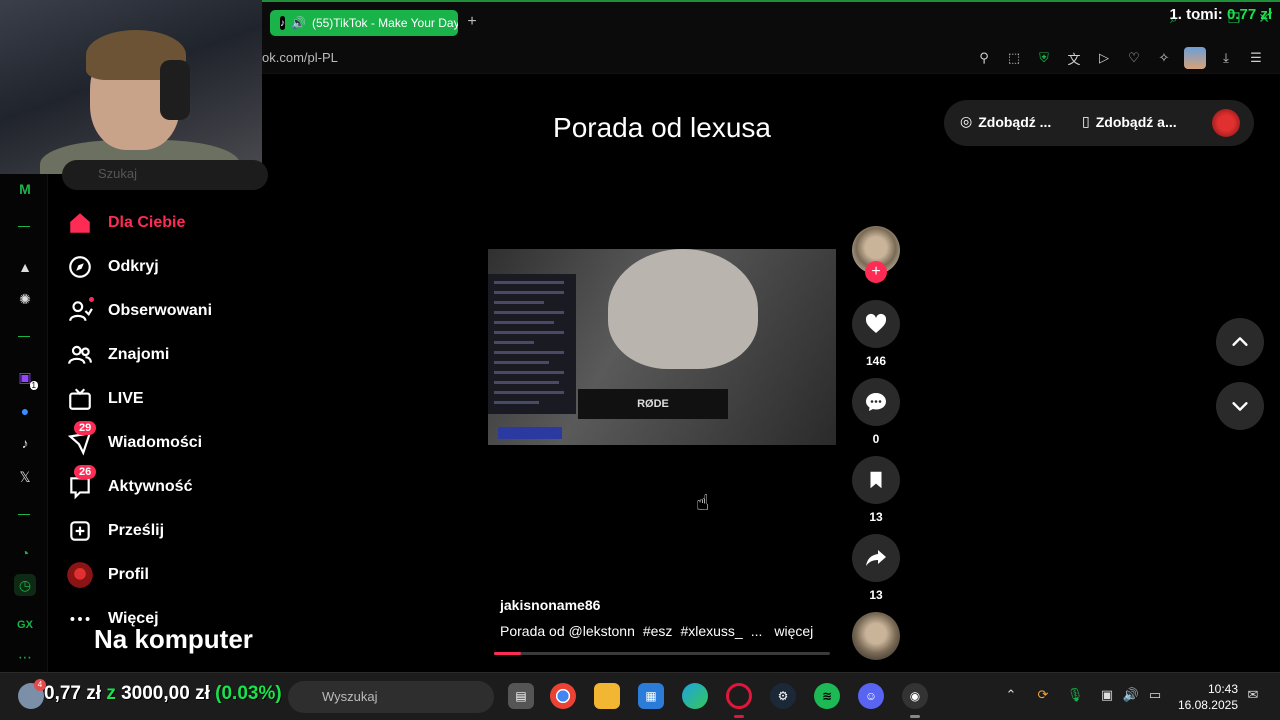  Describe the element at coordinates (25, 411) in the screenshot. I see `messenger-icon: ●` at that location.